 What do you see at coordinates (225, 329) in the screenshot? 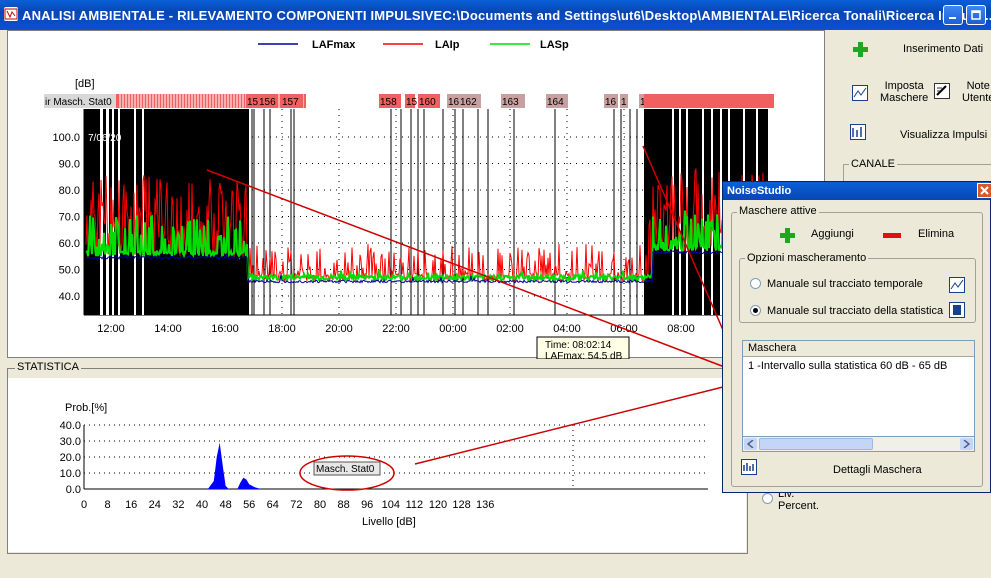
I see `time-x-tick: 16:00` at bounding box center [225, 329].